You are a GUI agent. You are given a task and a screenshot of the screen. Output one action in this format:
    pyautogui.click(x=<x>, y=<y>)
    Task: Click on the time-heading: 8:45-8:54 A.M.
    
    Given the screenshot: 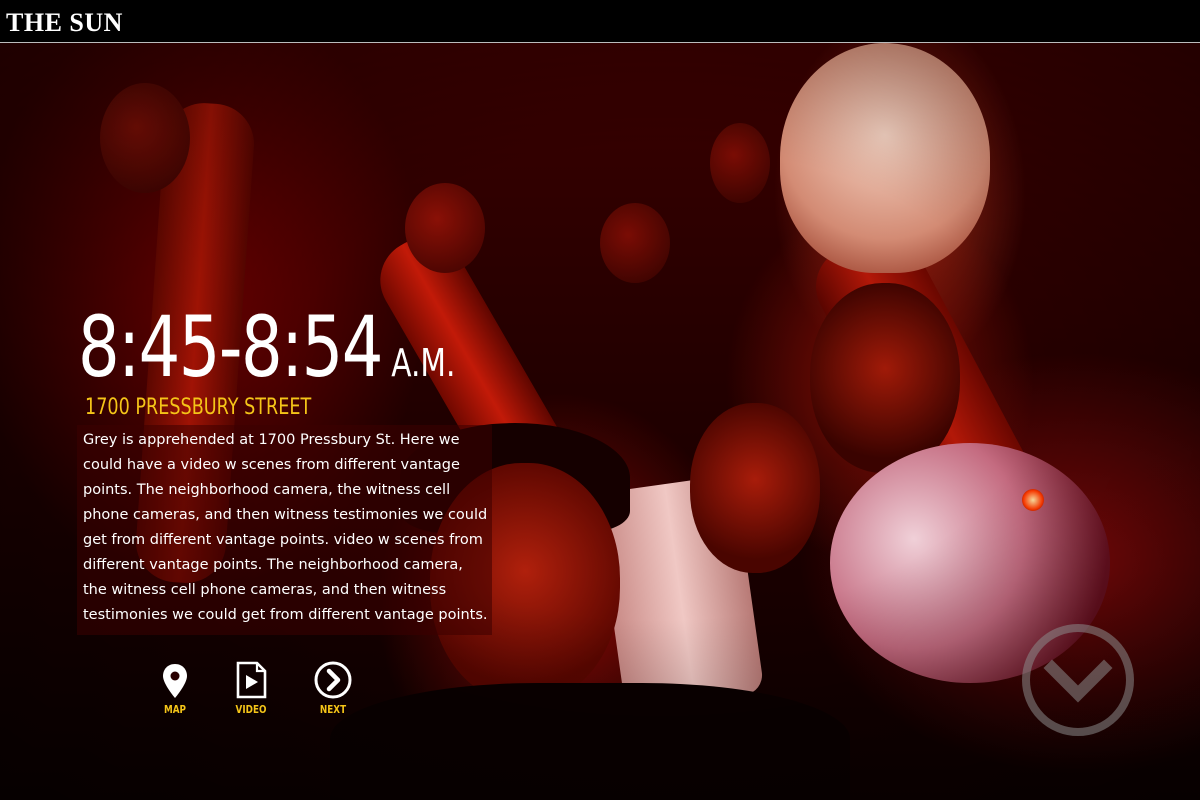 What is the action you would take?
    pyautogui.click(x=266, y=347)
    